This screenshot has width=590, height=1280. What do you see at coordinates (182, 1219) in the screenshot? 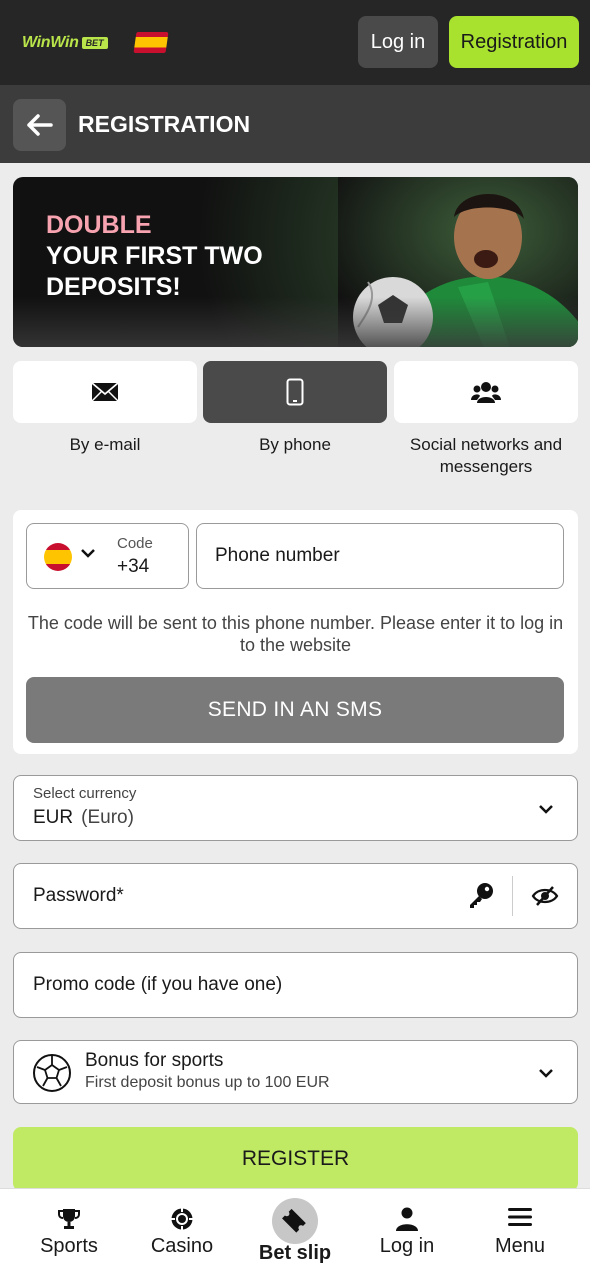
I see `casino-chip-icon` at bounding box center [182, 1219].